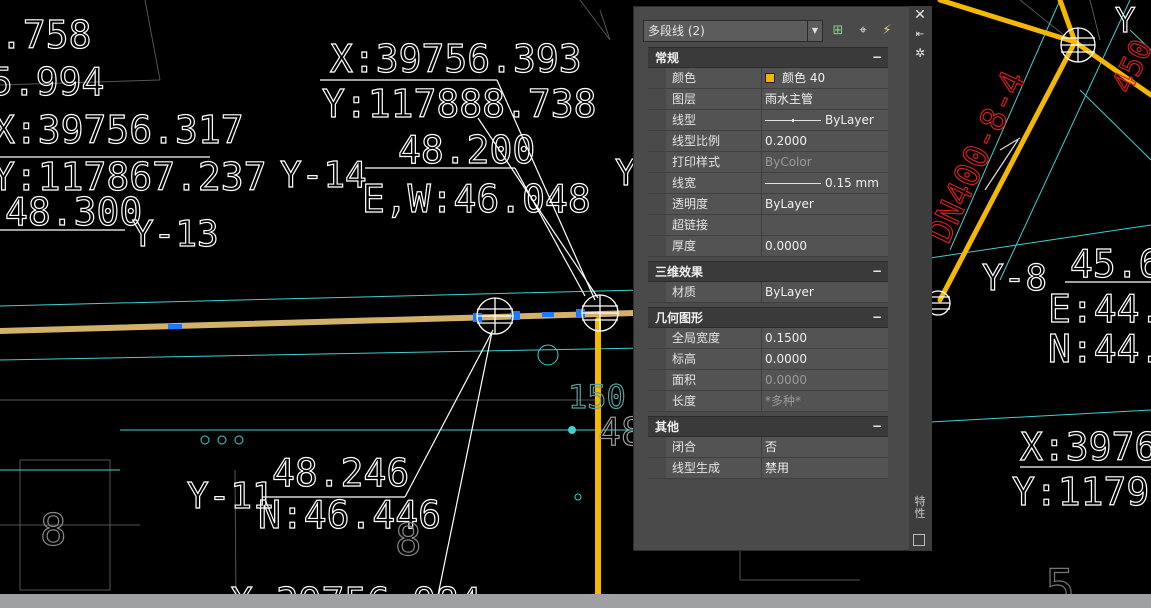  What do you see at coordinates (825, 468) in the screenshot?
I see `prop-value: 禁用` at bounding box center [825, 468].